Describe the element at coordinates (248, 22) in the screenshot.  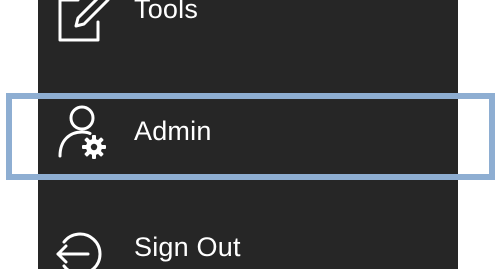
I see `menu-item-tools: Tools` at that location.